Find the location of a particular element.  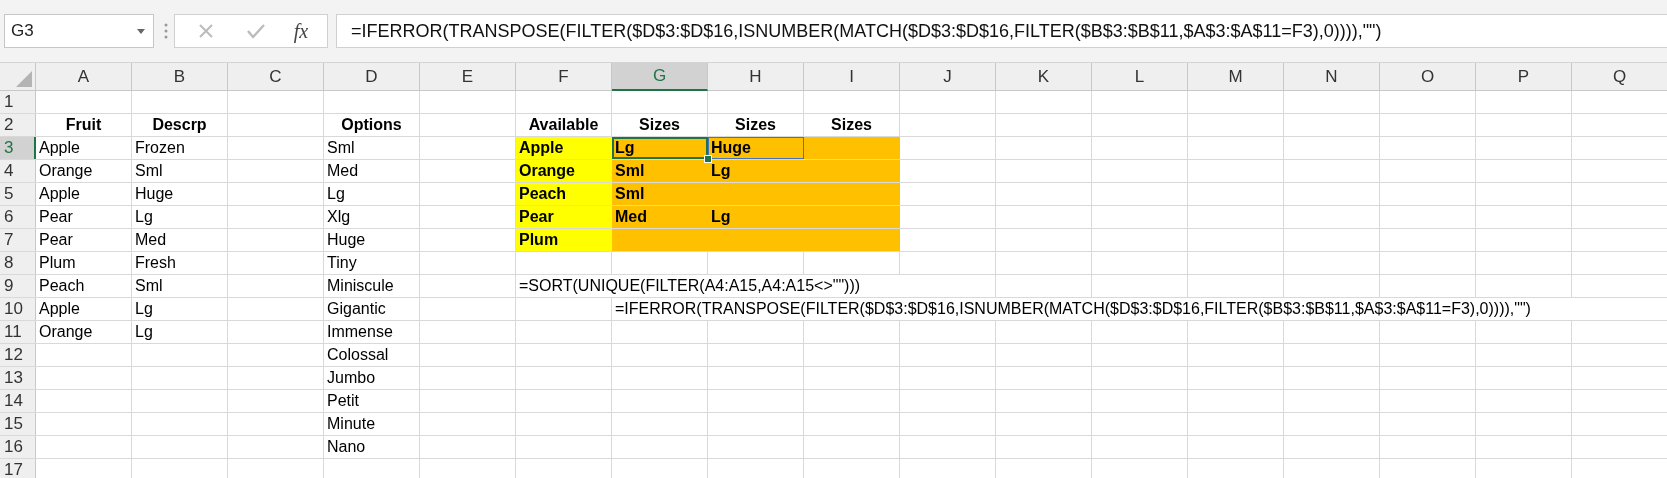

grip-icon is located at coordinates (166, 31).